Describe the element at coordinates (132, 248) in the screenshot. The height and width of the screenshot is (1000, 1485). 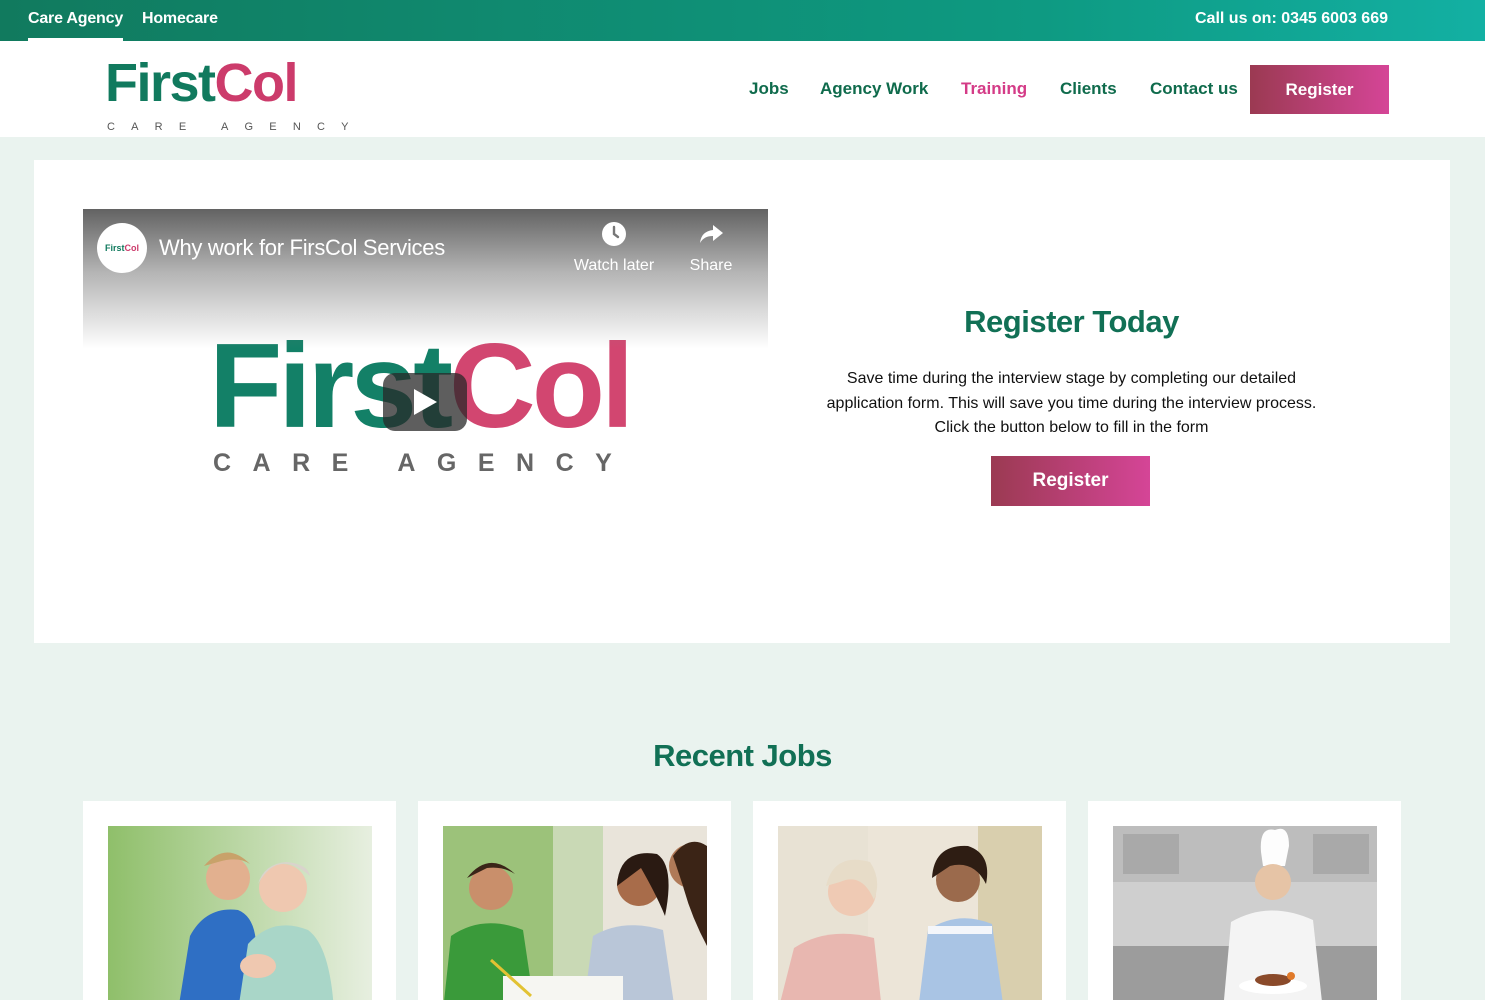
I see `channel-avatar-col: Col` at that location.